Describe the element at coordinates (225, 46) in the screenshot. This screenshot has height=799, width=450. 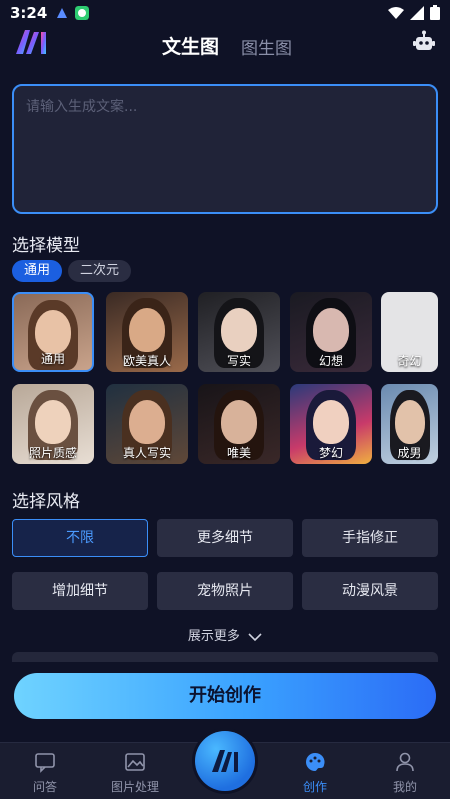
I see `top-header: 文生图 图生图` at that location.